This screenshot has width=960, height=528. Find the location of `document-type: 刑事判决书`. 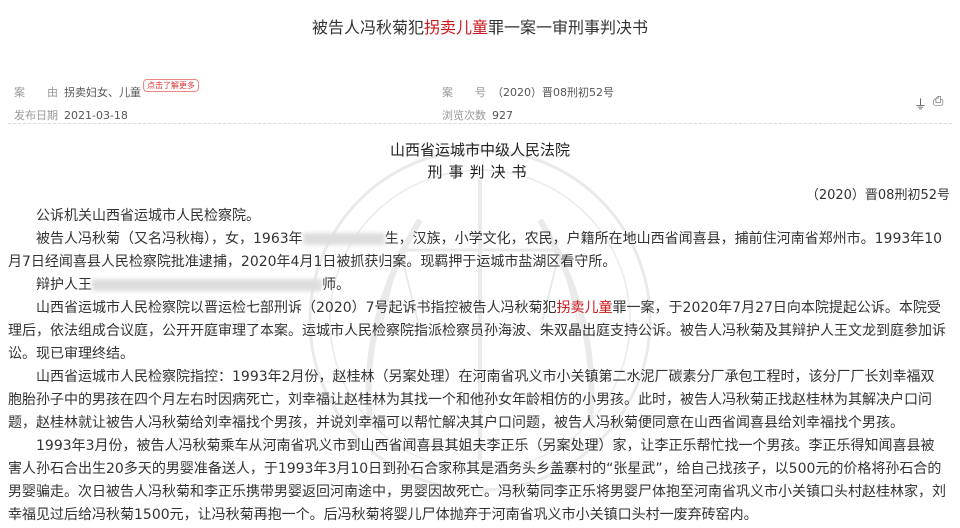

document-type: 刑事判决书 is located at coordinates (480, 172).